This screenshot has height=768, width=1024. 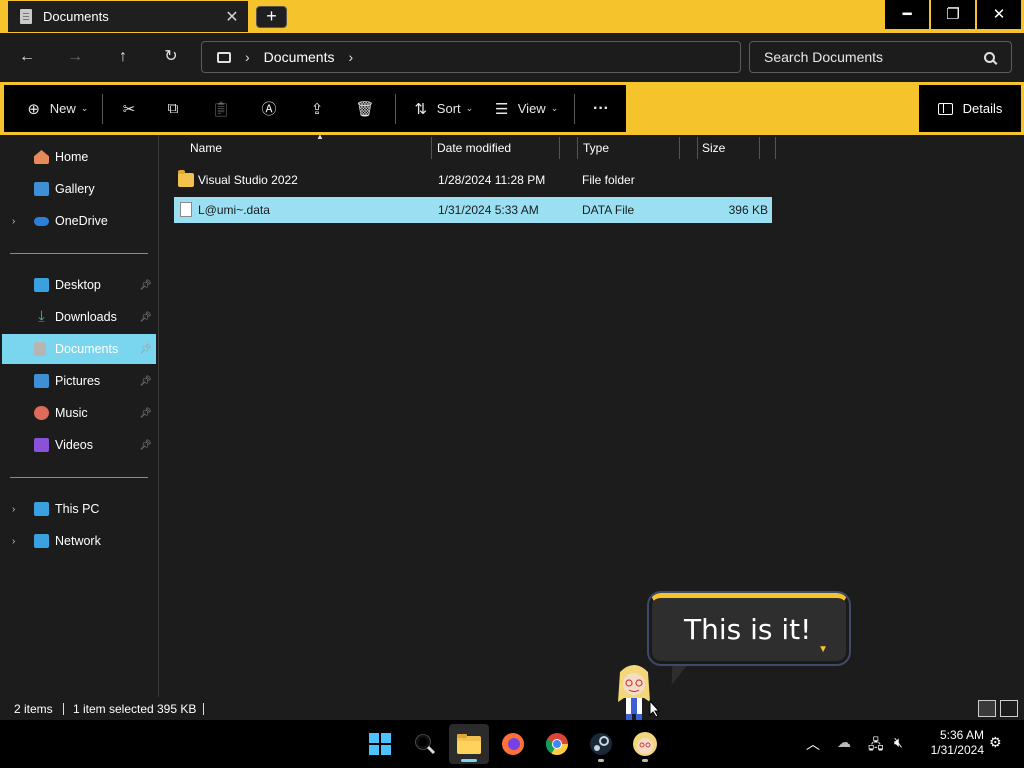 I want to click on sidebar-item-documents: Documents 📌︎, so click(x=79, y=349).